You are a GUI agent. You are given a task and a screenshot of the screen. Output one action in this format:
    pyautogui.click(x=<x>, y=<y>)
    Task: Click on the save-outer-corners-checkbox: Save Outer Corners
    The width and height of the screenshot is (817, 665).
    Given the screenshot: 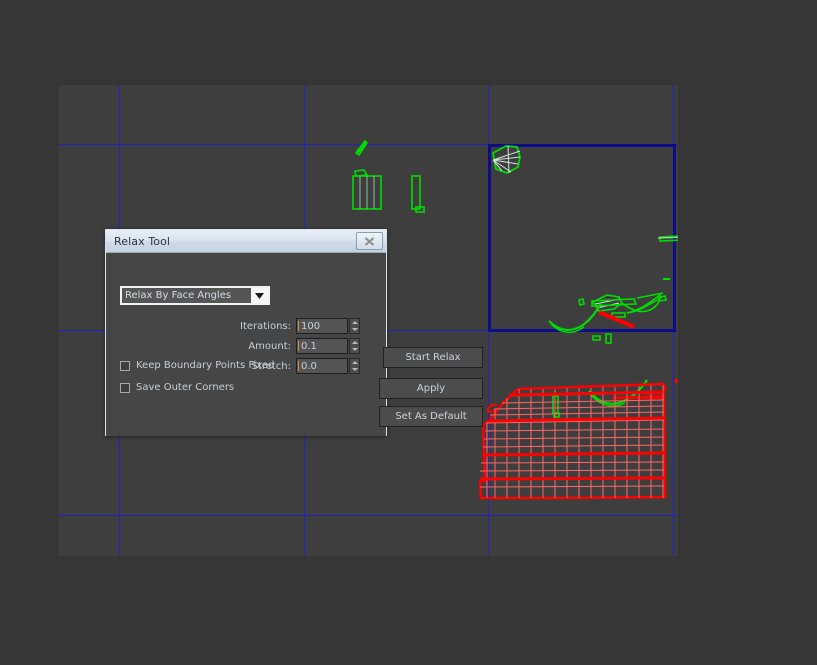 What is the action you would take?
    pyautogui.click(x=177, y=387)
    